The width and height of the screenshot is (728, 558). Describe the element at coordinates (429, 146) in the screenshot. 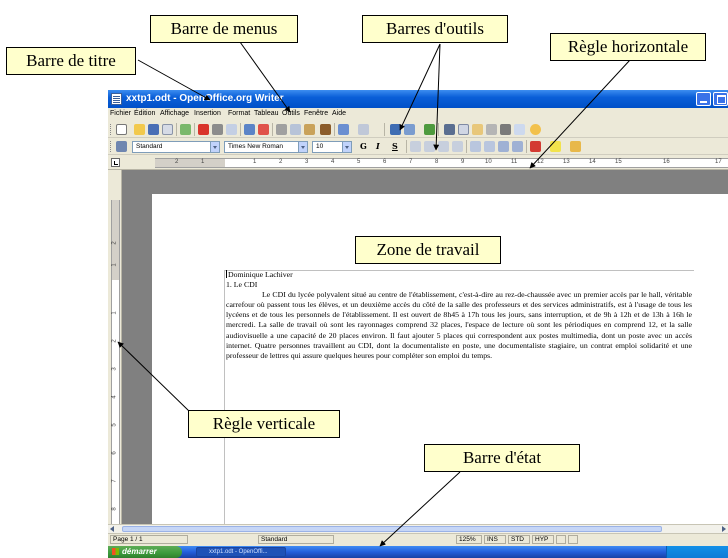

I see `align-center-icon` at that location.